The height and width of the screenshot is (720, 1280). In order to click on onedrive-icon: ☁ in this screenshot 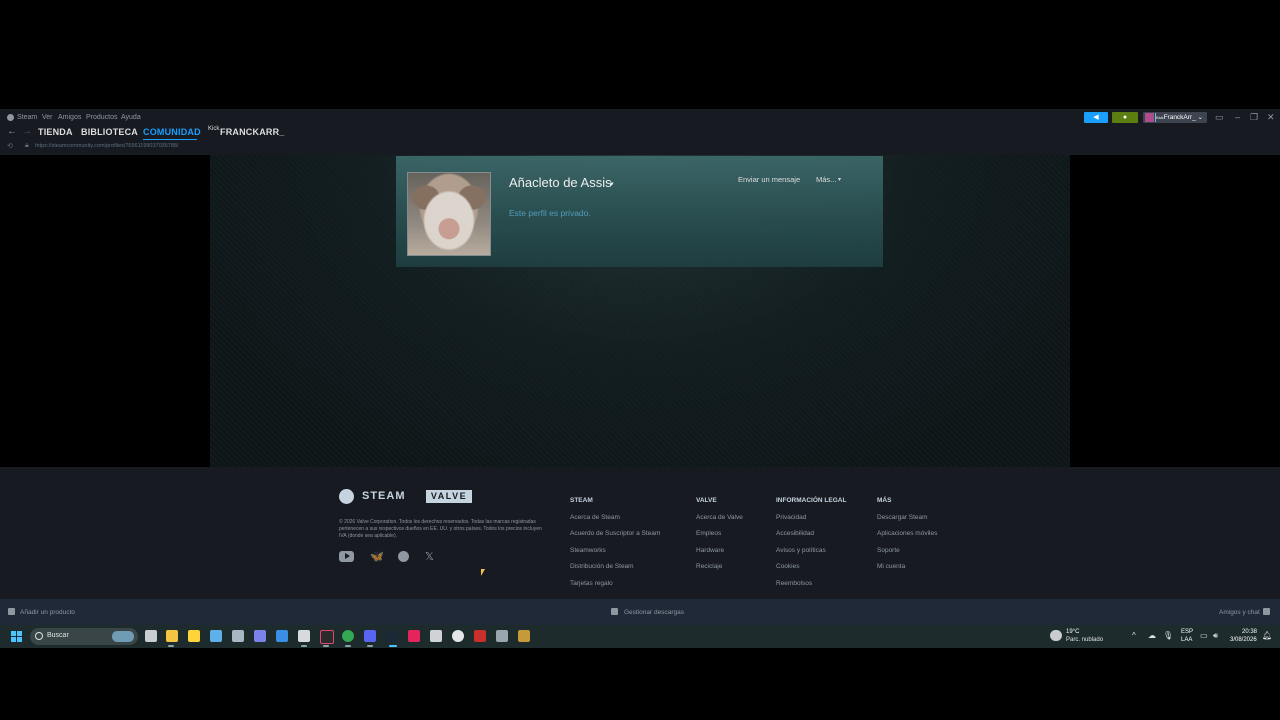, I will do `click(1152, 635)`.